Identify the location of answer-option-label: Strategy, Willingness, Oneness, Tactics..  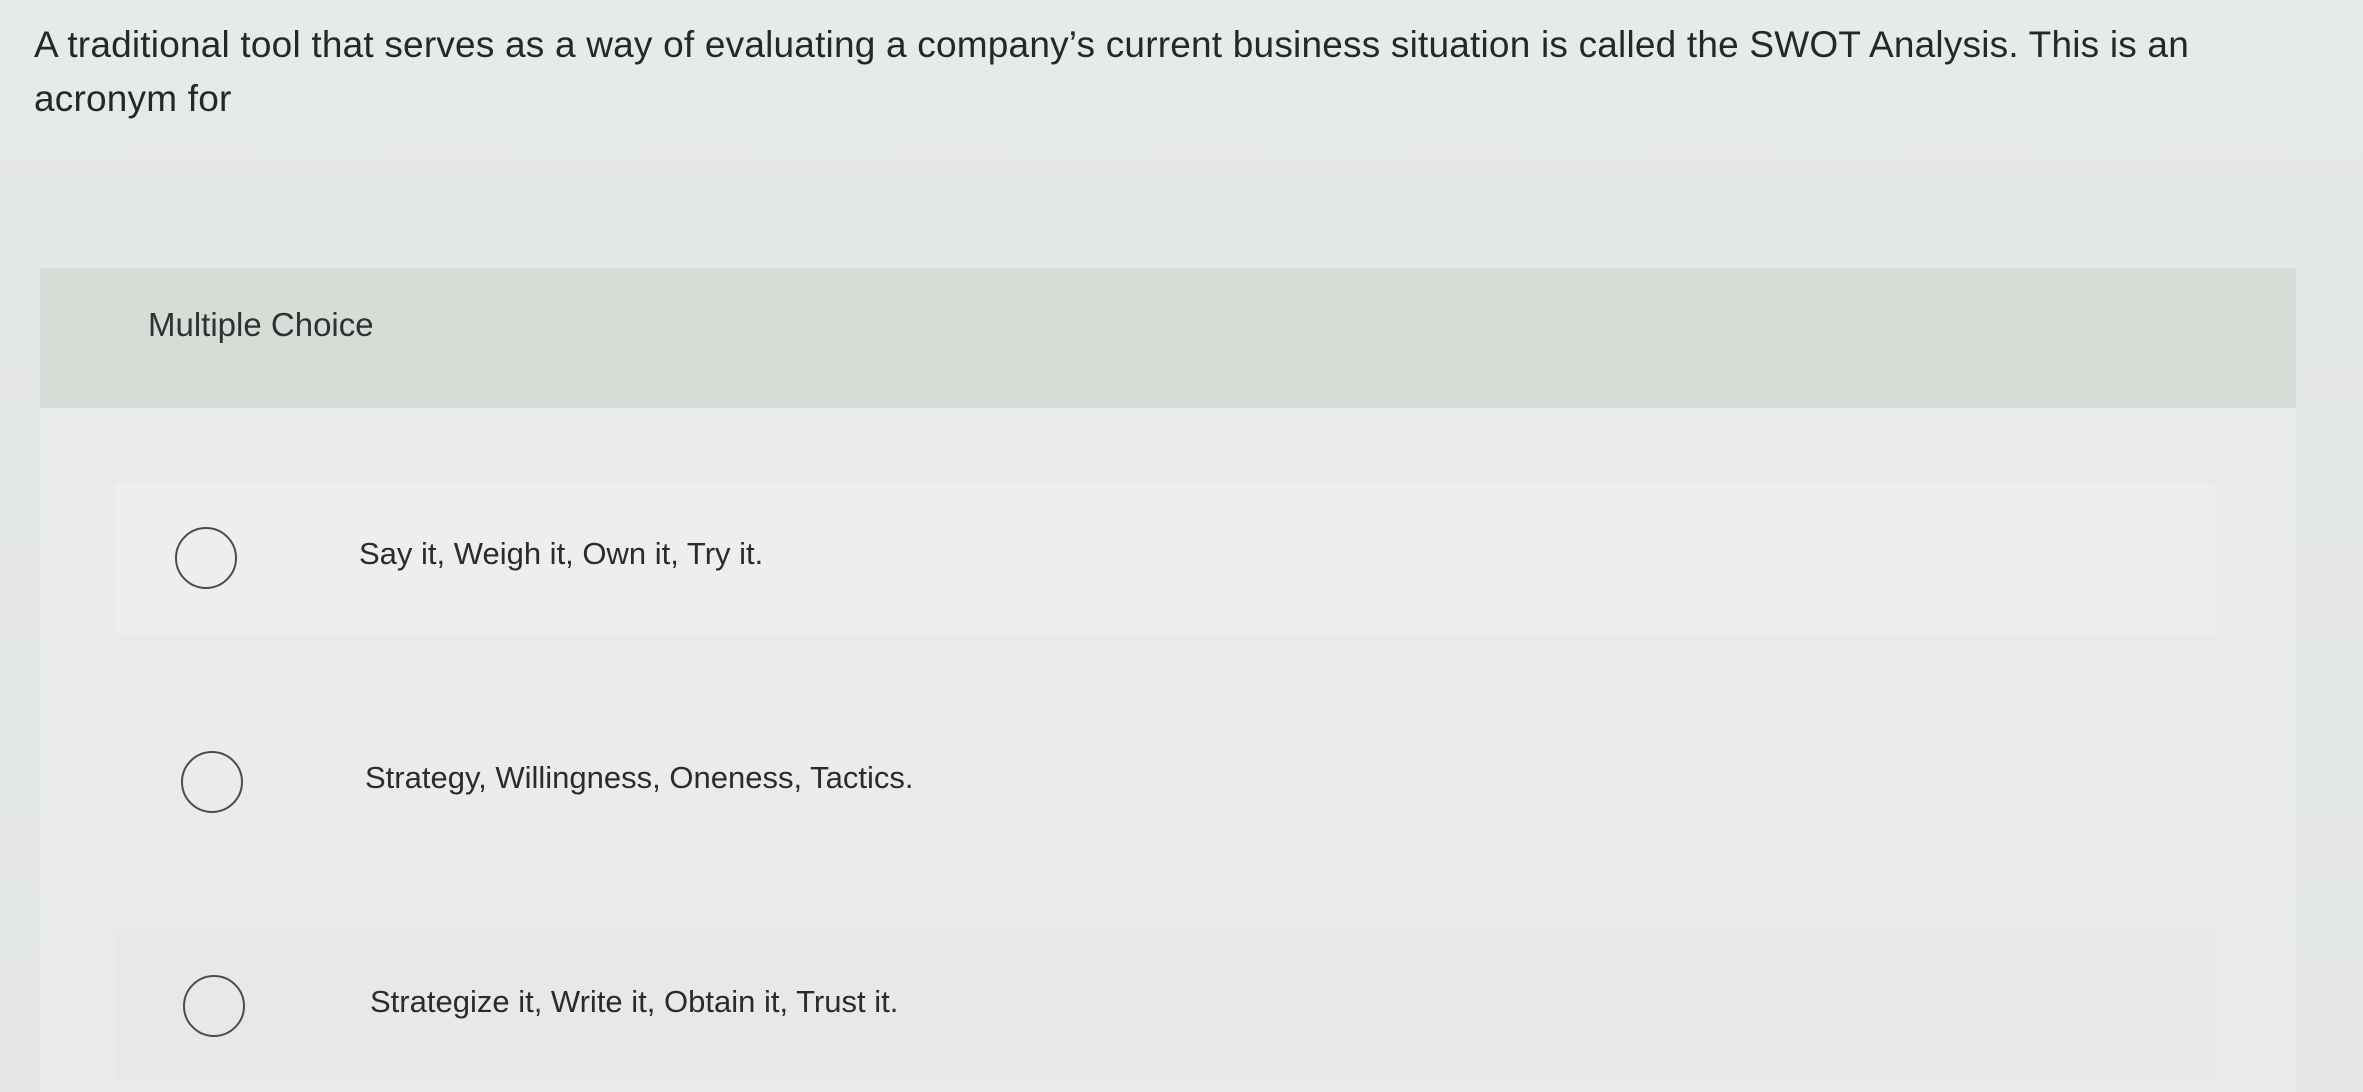
(639, 778).